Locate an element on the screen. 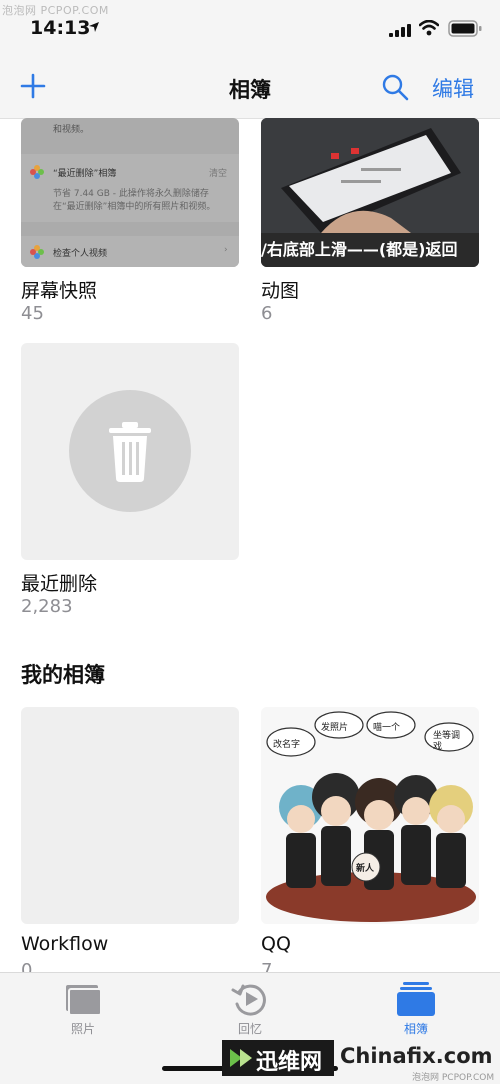  thumb-text: 和视频。 is located at coordinates (71, 130).